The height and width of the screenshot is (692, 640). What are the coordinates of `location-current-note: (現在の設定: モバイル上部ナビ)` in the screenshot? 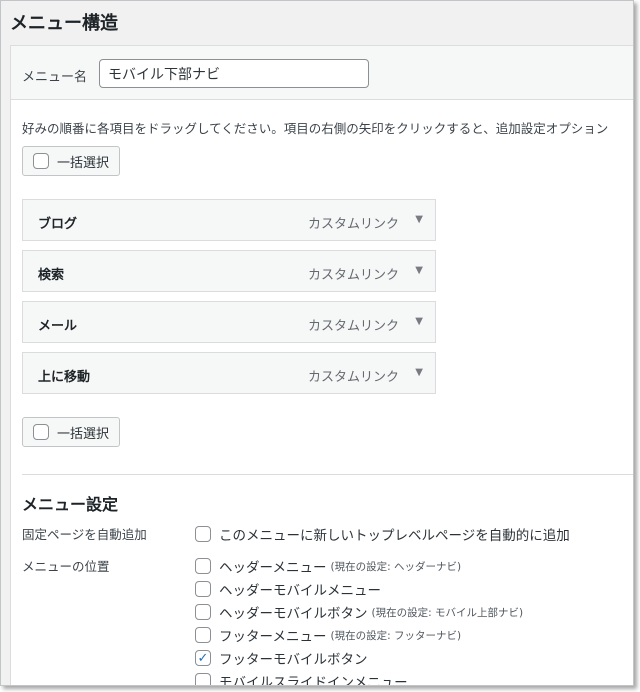 It's located at (447, 612).